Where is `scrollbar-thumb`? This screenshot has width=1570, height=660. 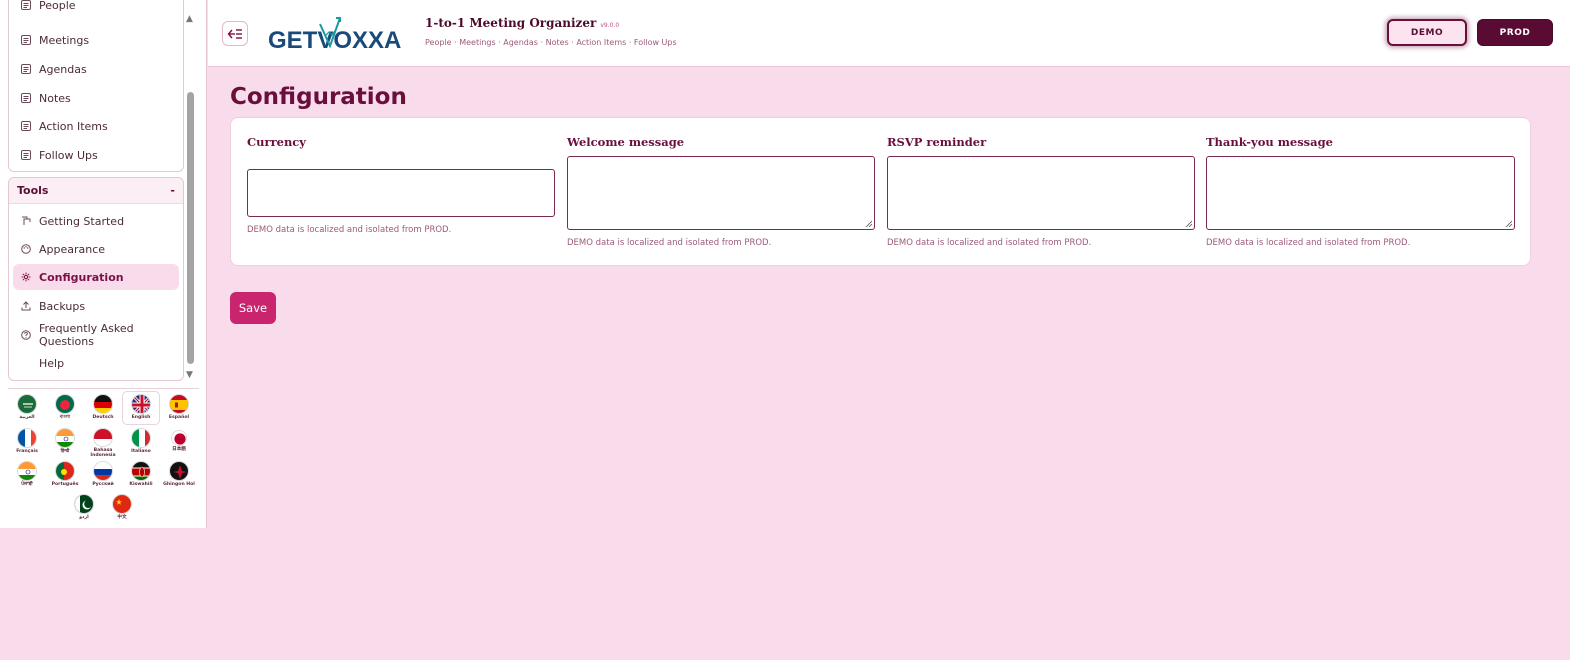 scrollbar-thumb is located at coordinates (190, 228).